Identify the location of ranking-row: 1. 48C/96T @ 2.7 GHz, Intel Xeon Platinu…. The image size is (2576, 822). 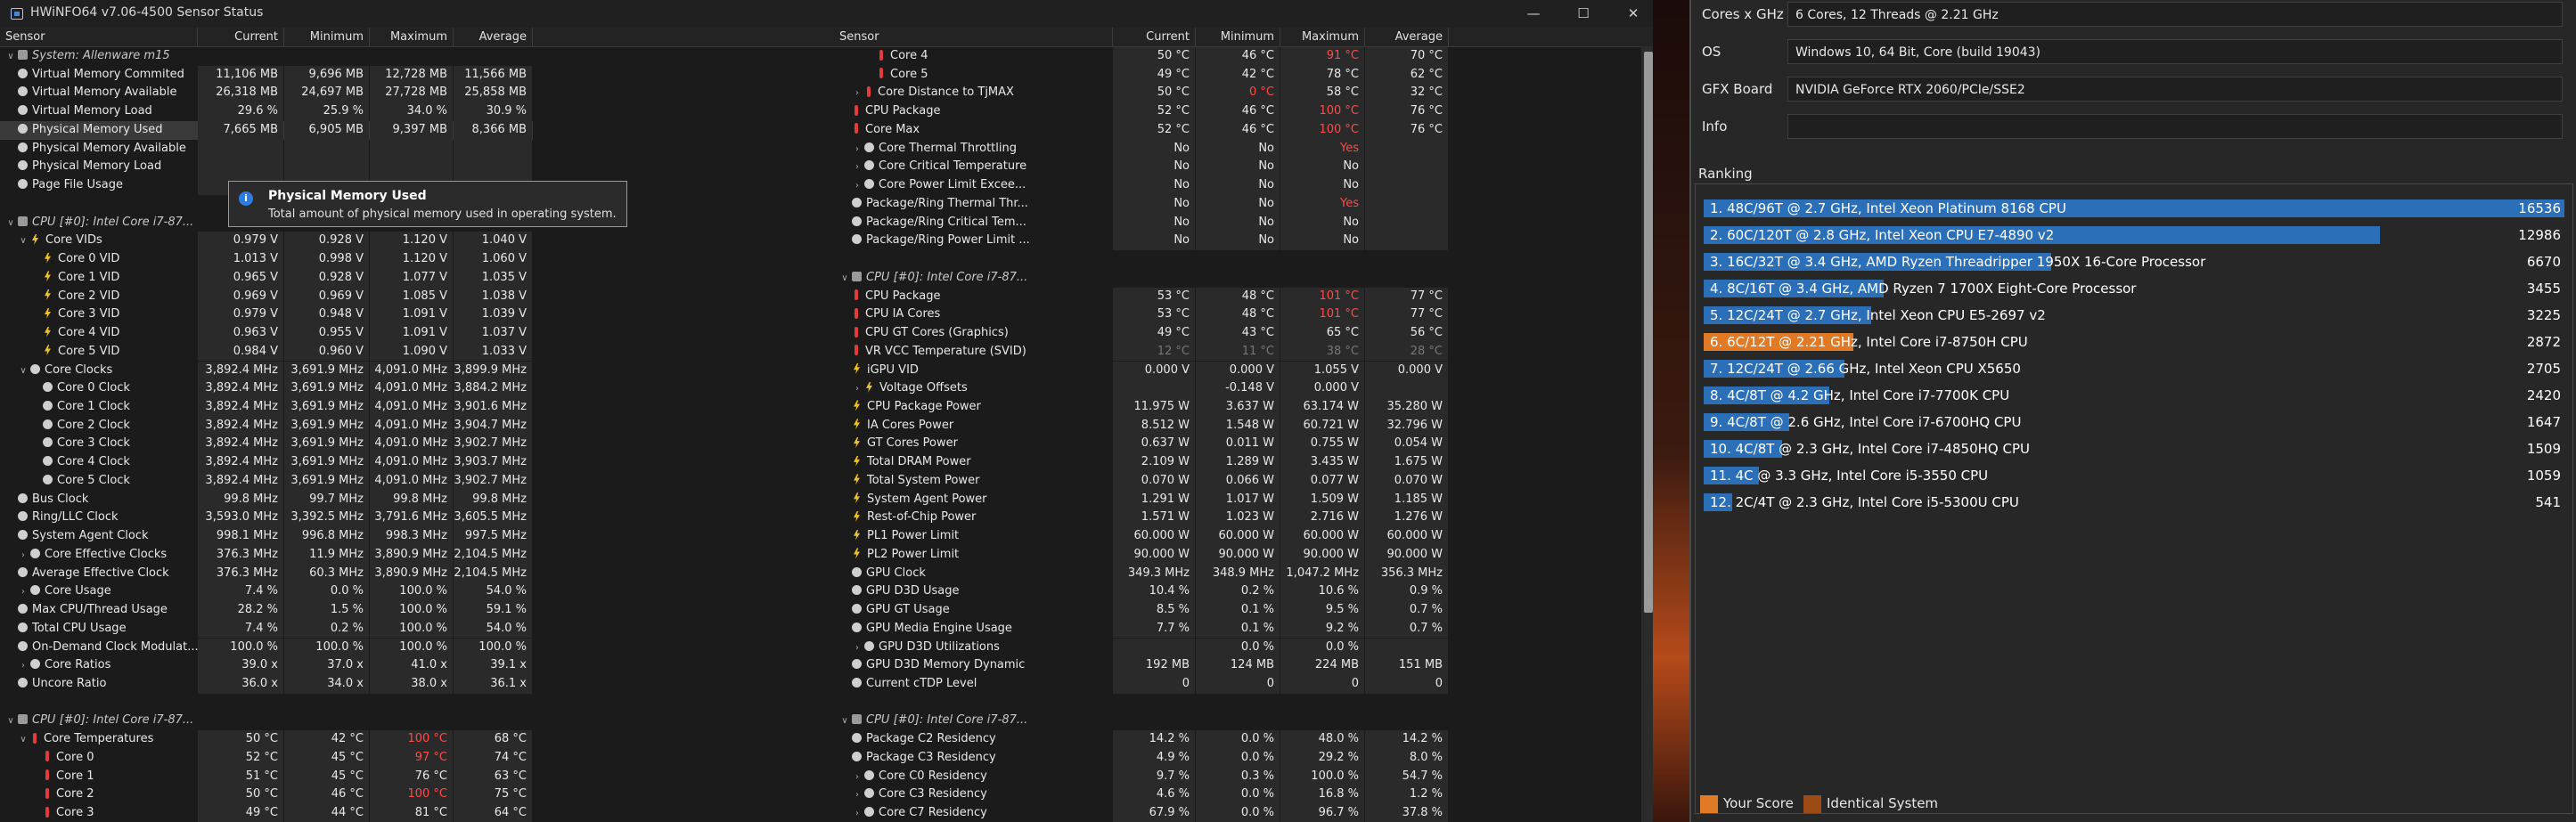
(2134, 208).